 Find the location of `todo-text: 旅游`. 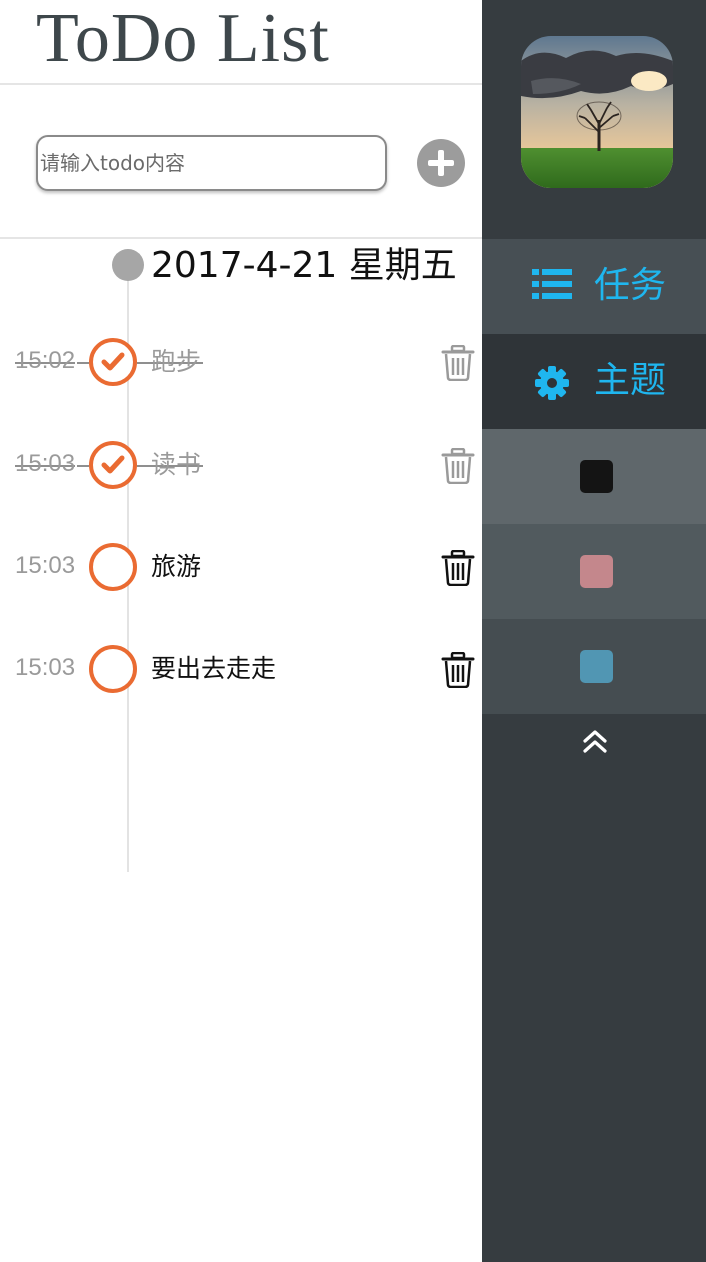

todo-text: 旅游 is located at coordinates (176, 566).